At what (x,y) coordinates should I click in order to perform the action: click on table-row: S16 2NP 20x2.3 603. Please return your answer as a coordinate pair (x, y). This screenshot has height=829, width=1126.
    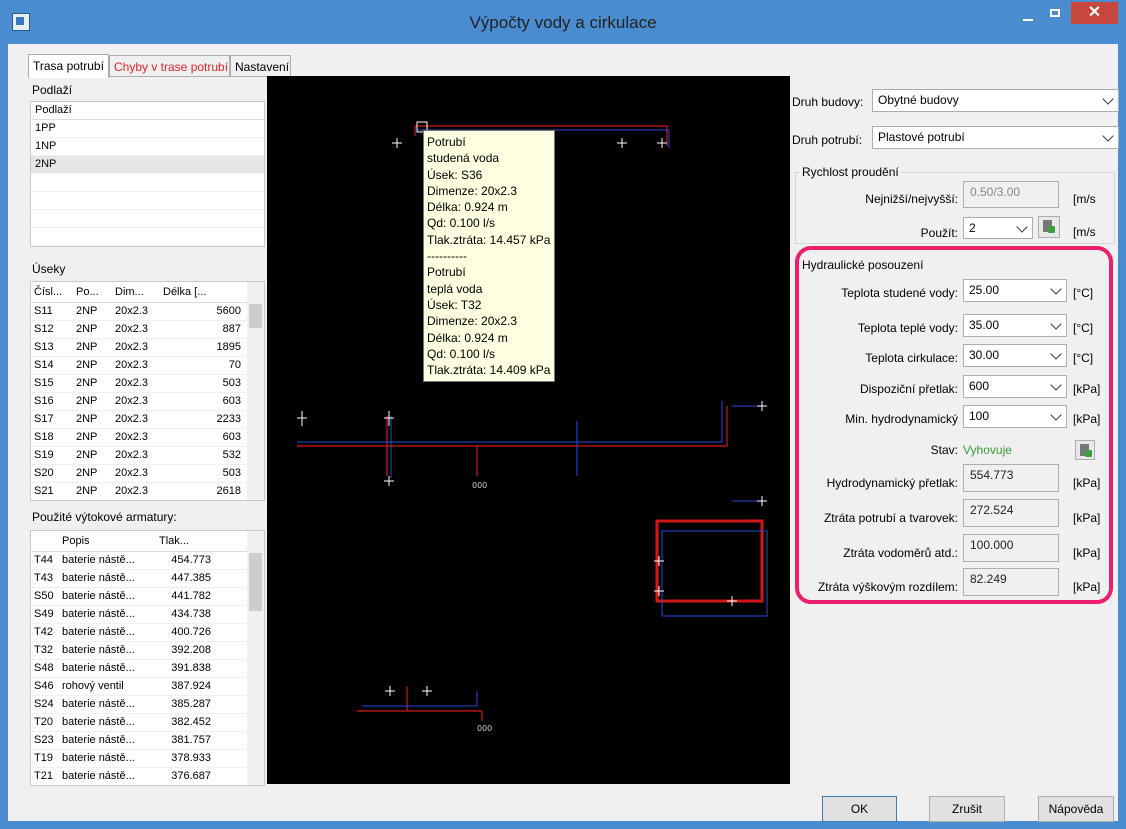
    Looking at the image, I should click on (147, 402).